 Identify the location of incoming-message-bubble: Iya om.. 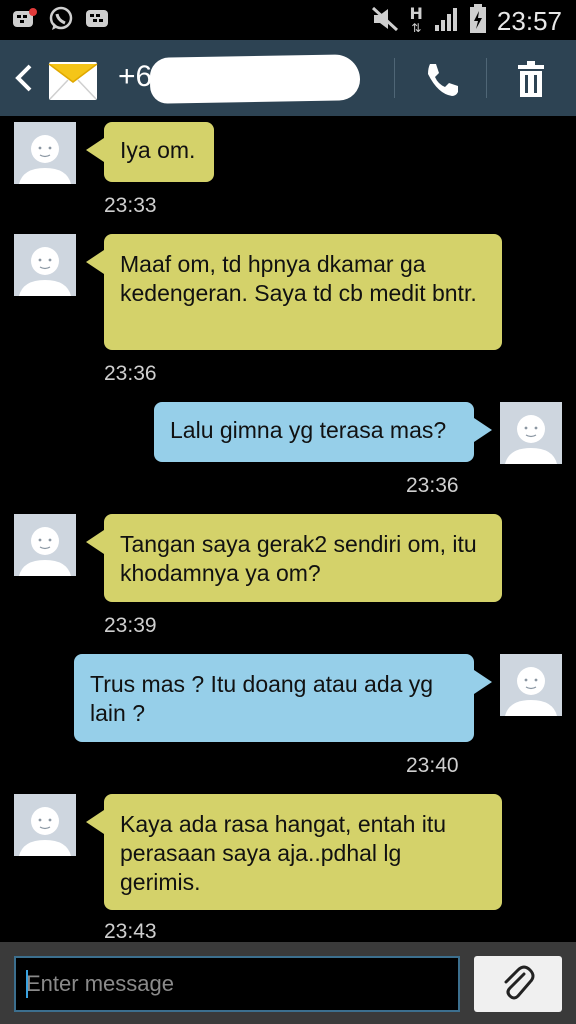
(159, 152).